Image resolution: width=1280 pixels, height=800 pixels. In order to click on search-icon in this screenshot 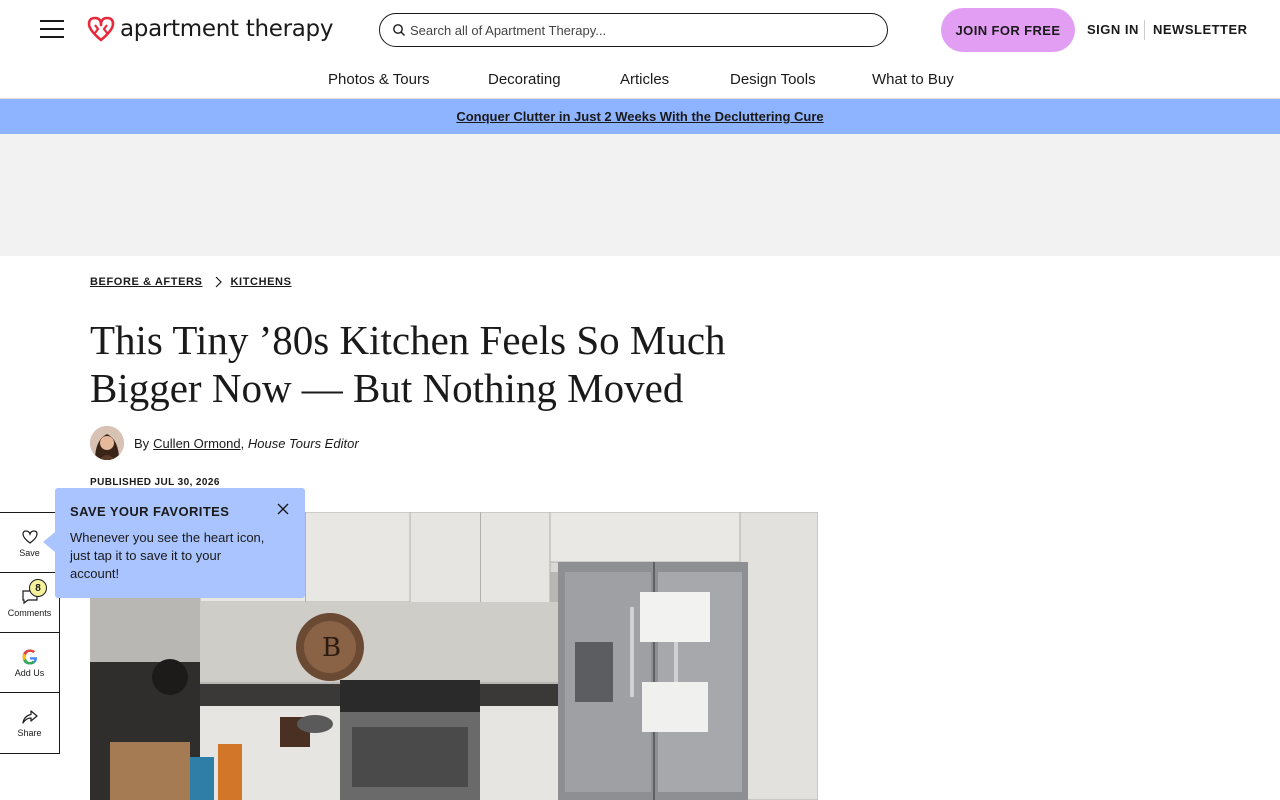, I will do `click(399, 30)`.